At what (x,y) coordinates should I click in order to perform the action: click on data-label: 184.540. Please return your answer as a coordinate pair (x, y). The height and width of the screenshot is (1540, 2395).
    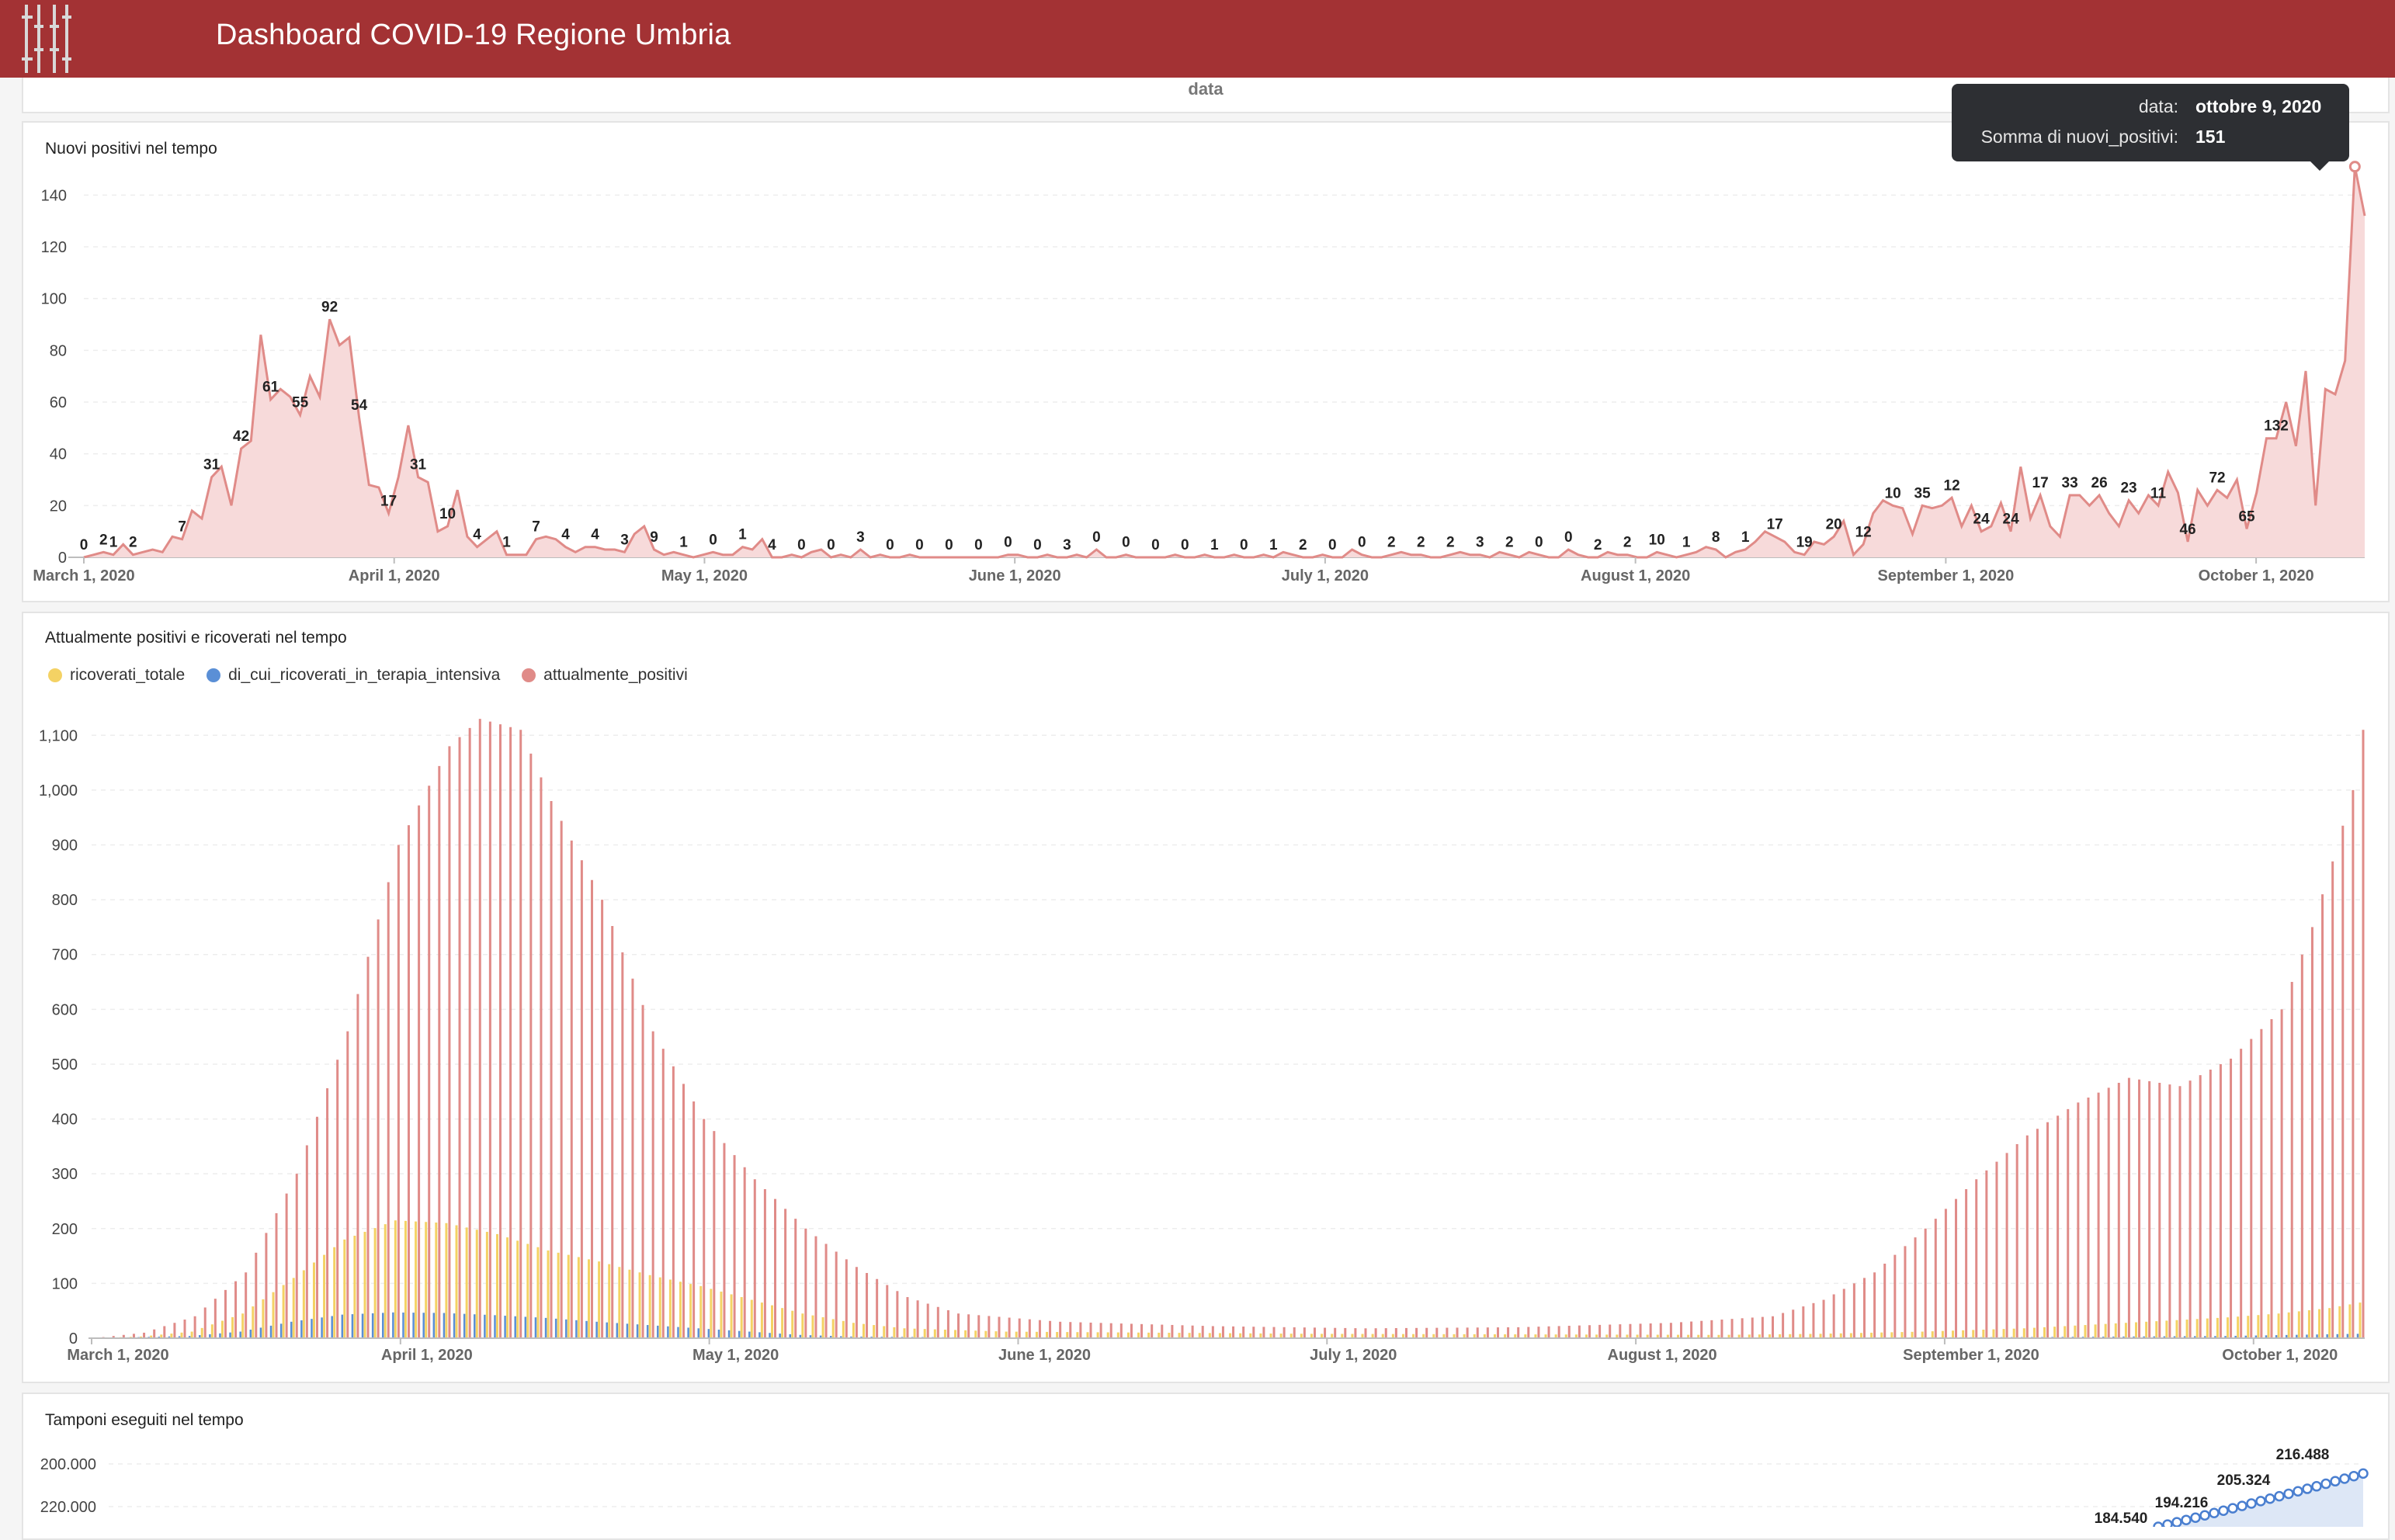
    Looking at the image, I should click on (2121, 1519).